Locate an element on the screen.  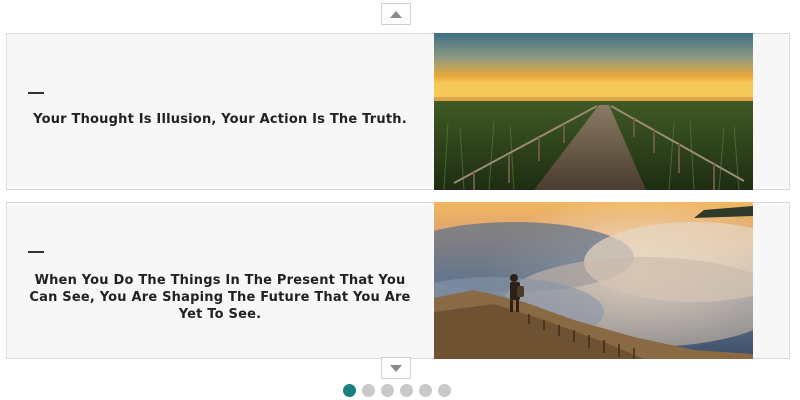
pagination-dots is located at coordinates (397, 390).